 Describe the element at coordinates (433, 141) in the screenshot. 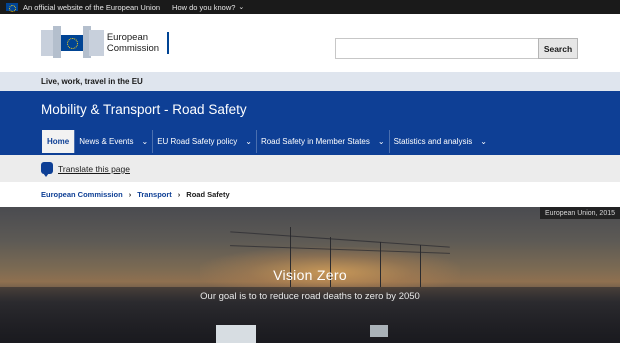

I see `nav-item-label: Statistics and analysis` at that location.